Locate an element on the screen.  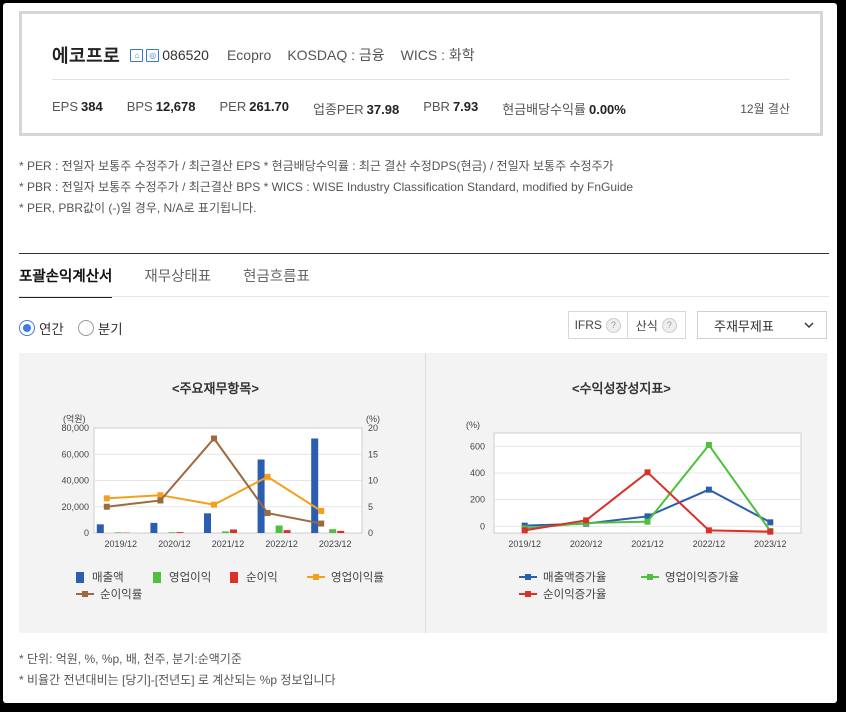
y2-tick-label: 5 is located at coordinates (370, 507).